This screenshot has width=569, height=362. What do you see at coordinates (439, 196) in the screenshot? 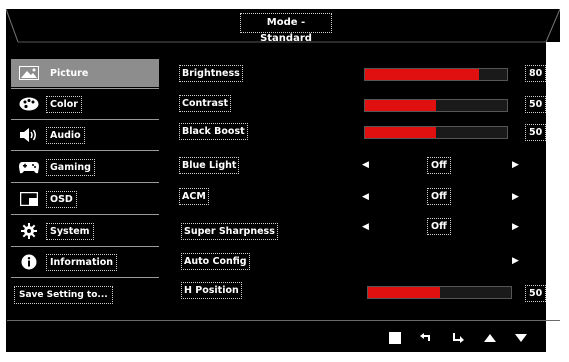
I see `acm-value: Off` at bounding box center [439, 196].